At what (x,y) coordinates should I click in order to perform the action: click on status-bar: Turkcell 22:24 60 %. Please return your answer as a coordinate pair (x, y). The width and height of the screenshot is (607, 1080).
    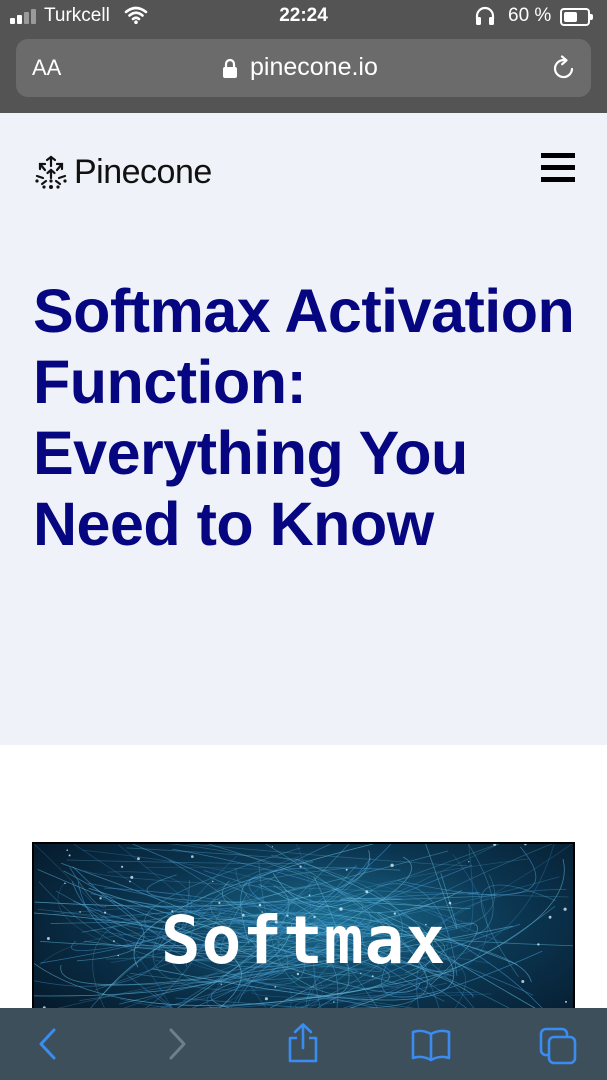
    Looking at the image, I should click on (303, 17).